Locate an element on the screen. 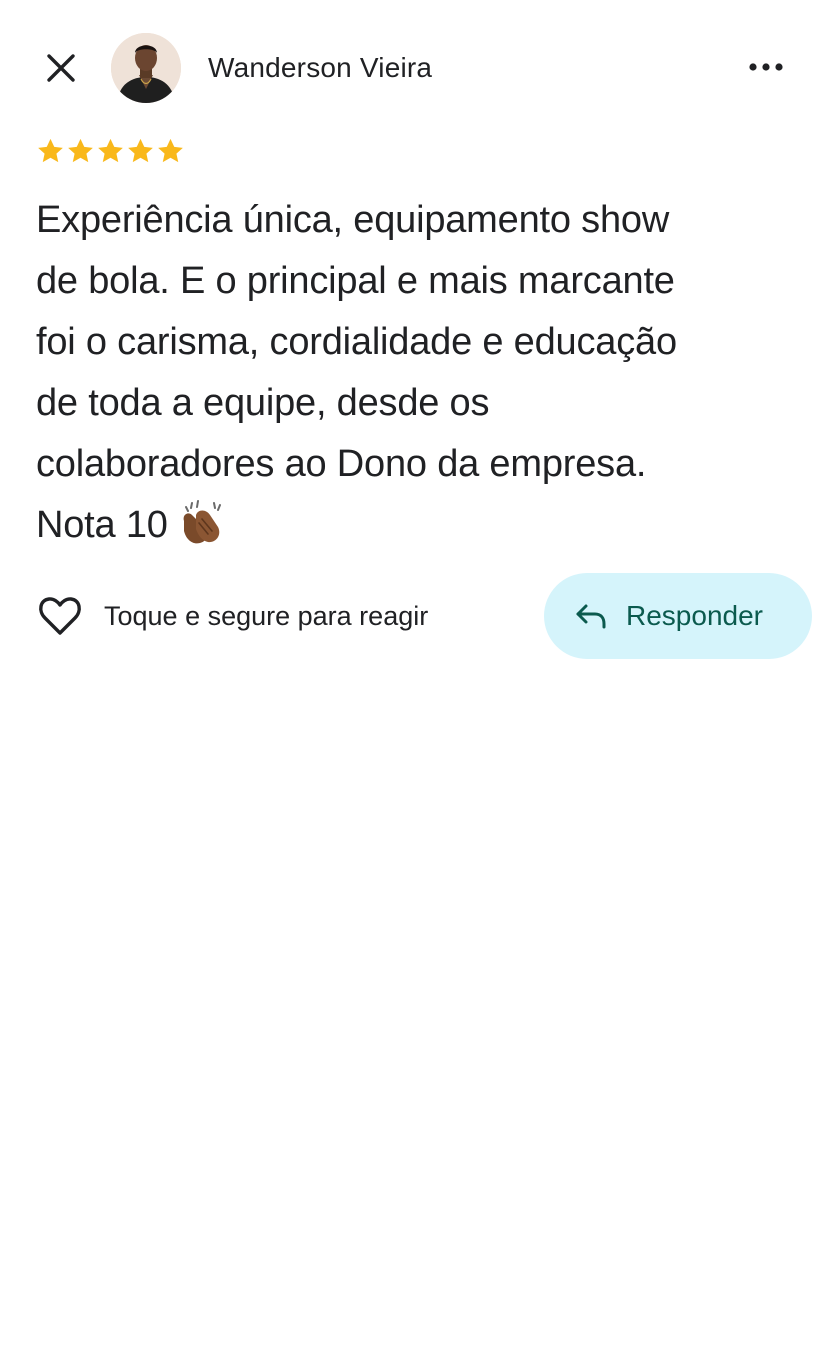 This screenshot has width=828, height=1372. more-horizontal-icon is located at coordinates (766, 67).